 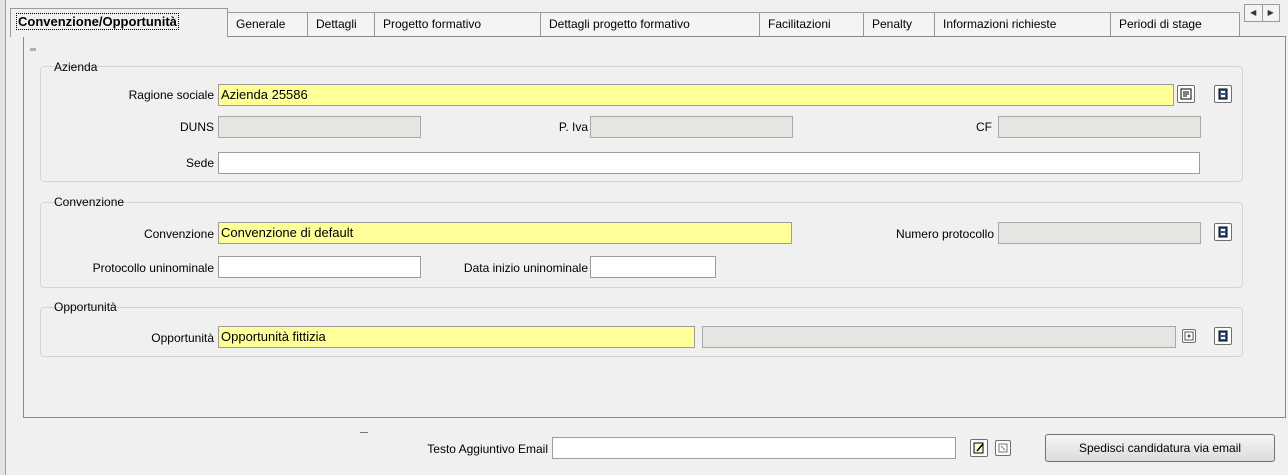 What do you see at coordinates (653, 267) in the screenshot?
I see `data-inizio-uninominale-field` at bounding box center [653, 267].